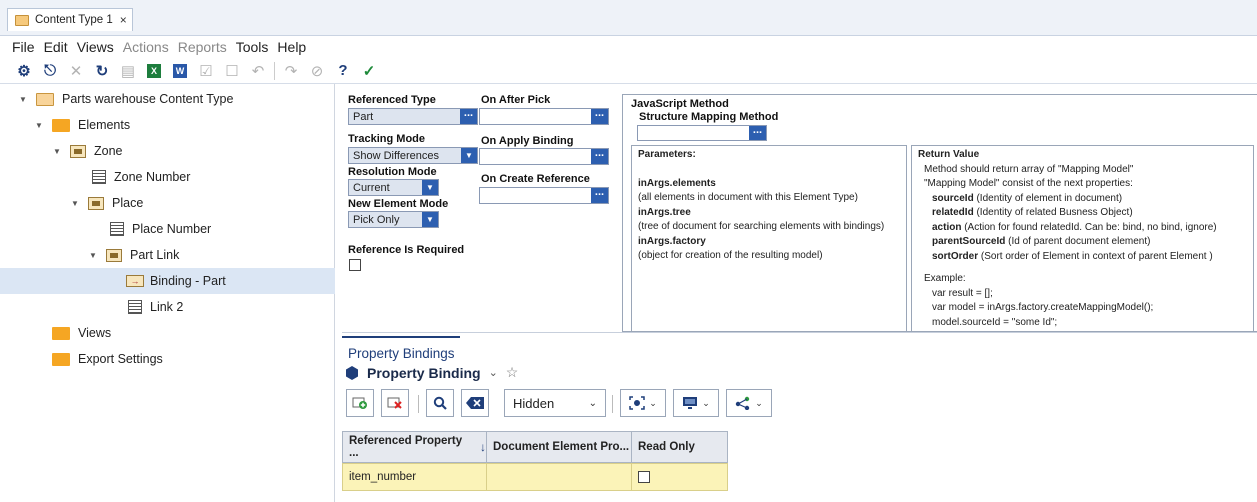 The image size is (1257, 502). What do you see at coordinates (167, 333) in the screenshot?
I see `tree-node-views: Views` at bounding box center [167, 333].